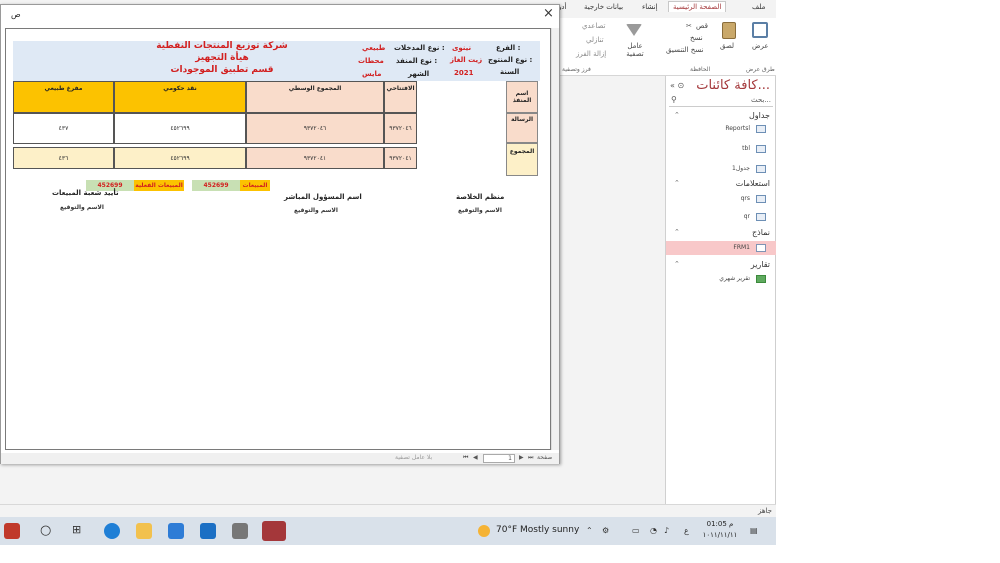 This screenshot has height=563, width=1000. I want to click on col-header-normal: مفرغ طبيعي, so click(63, 97).